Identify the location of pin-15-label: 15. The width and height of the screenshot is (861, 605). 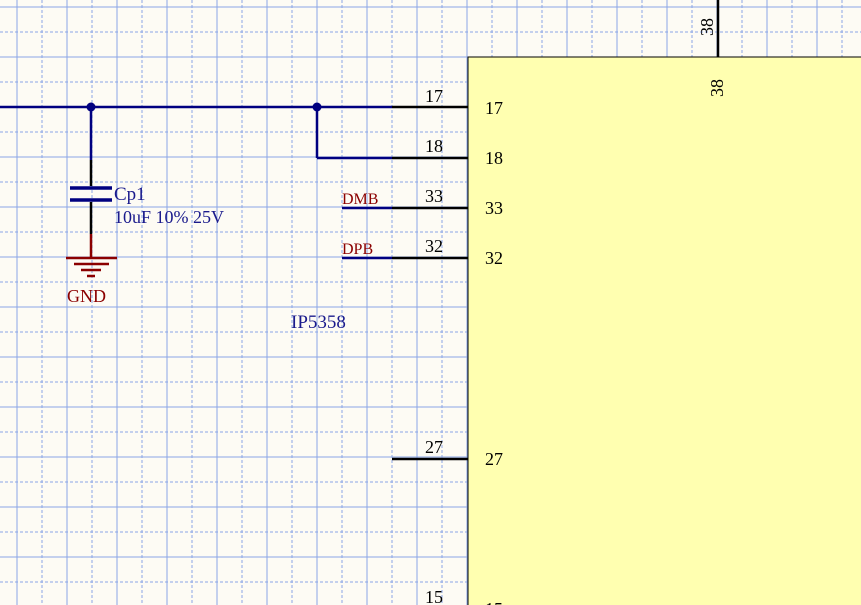
(494, 602).